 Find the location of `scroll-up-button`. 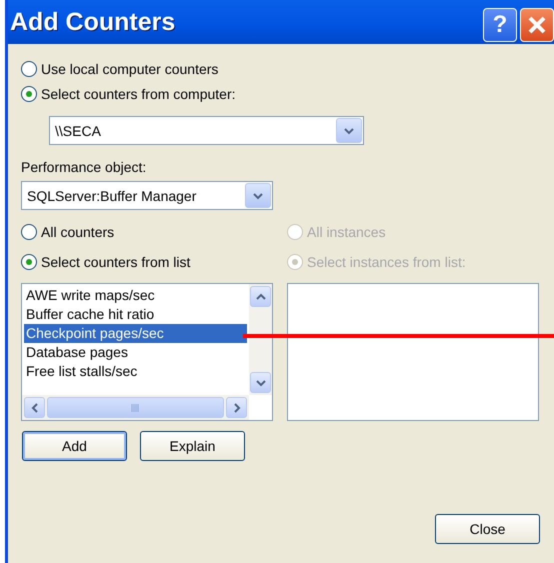

scroll-up-button is located at coordinates (260, 296).